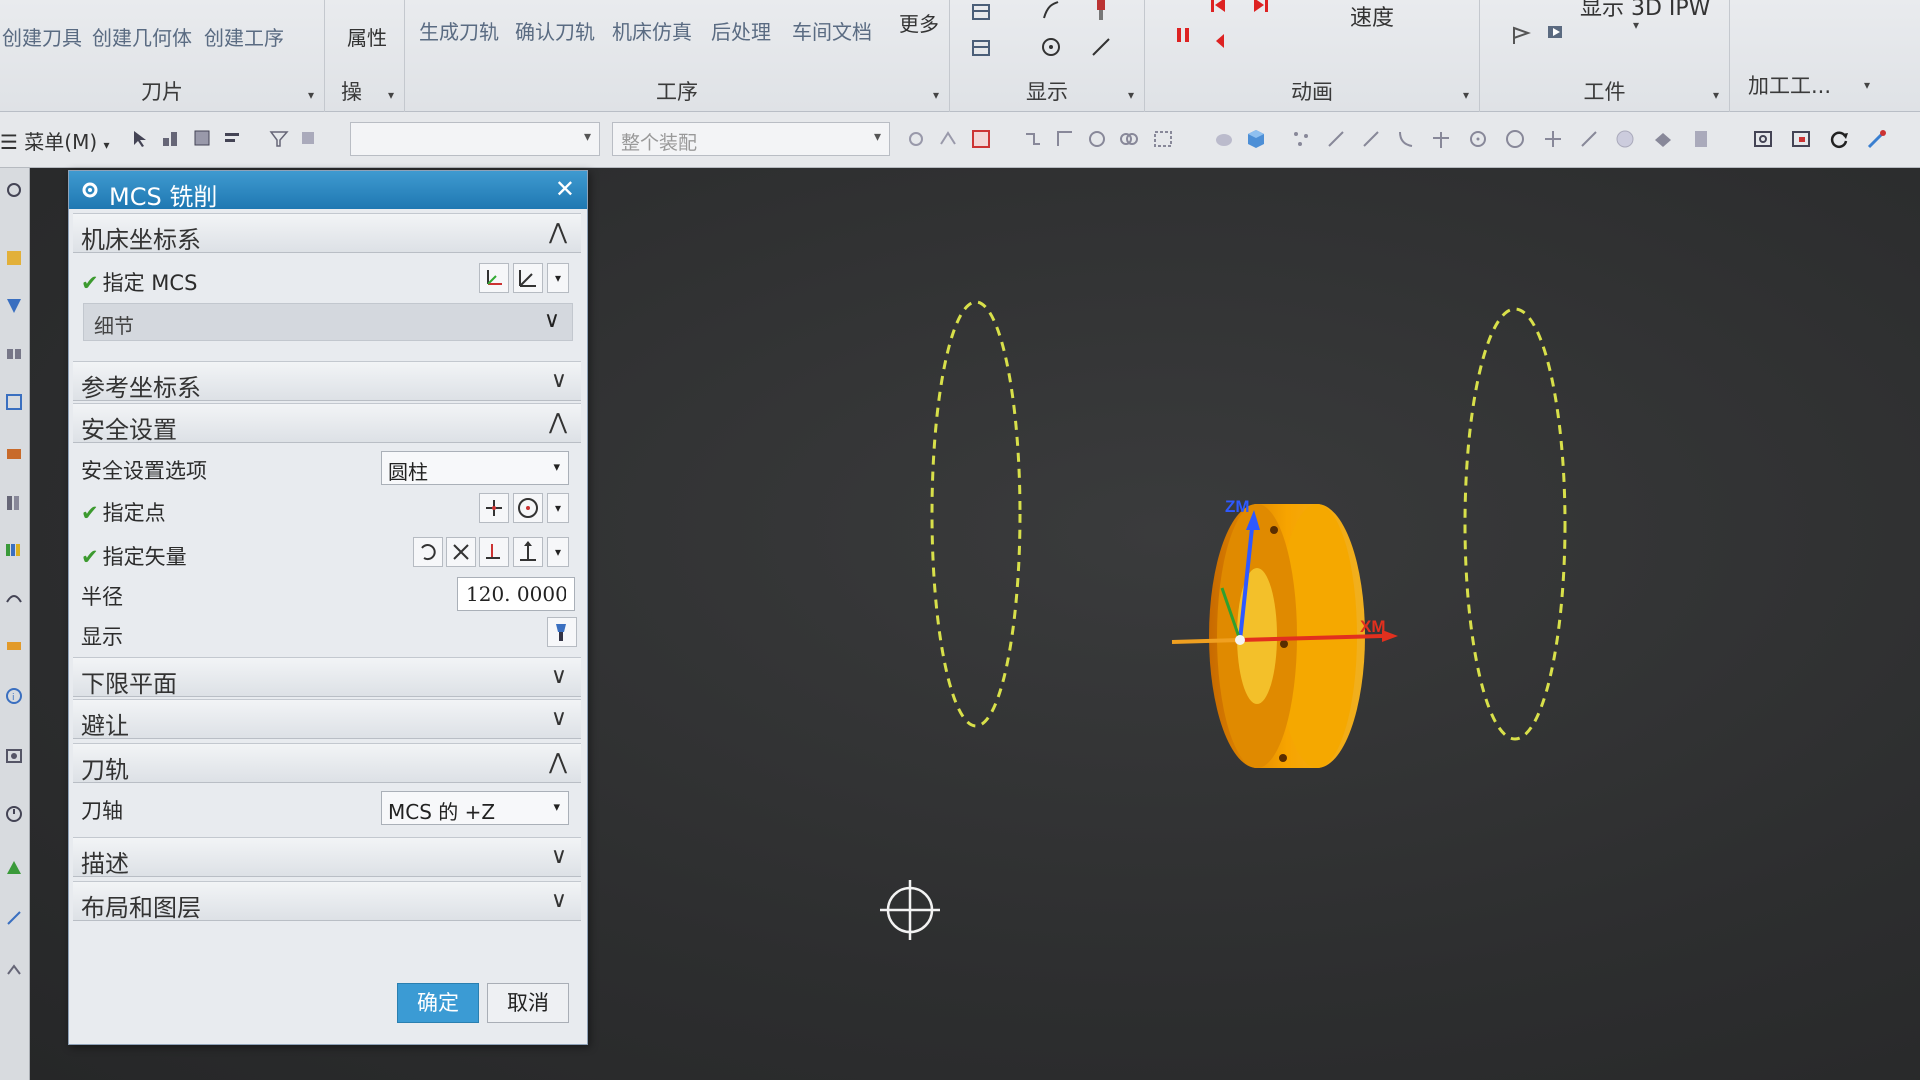 The width and height of the screenshot is (1920, 1080). What do you see at coordinates (494, 278) in the screenshot?
I see `csys-dialog-button` at bounding box center [494, 278].